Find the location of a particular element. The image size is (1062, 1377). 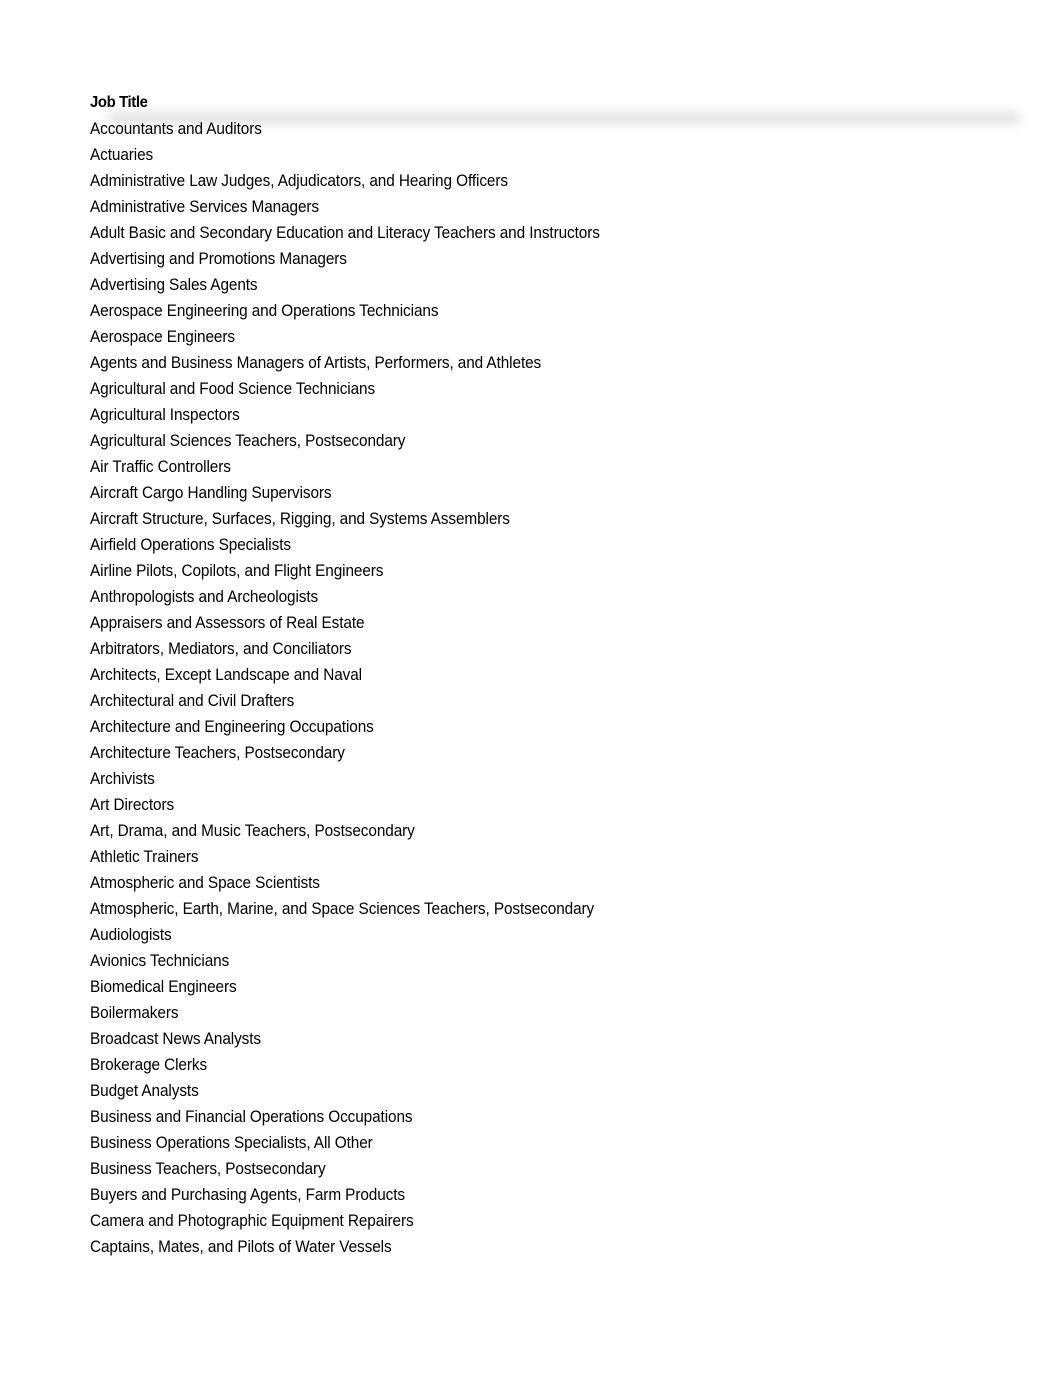

job-title-cell: Broadcast News Analysts is located at coordinates (176, 1039).